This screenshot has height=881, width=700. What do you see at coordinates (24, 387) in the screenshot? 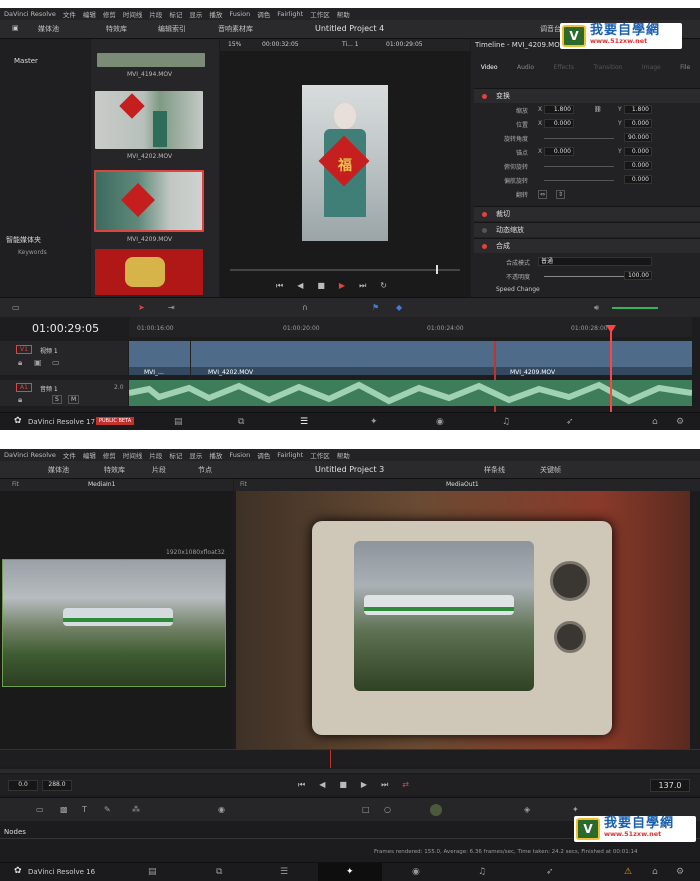
I see `a1-badge: A1` at bounding box center [24, 387].